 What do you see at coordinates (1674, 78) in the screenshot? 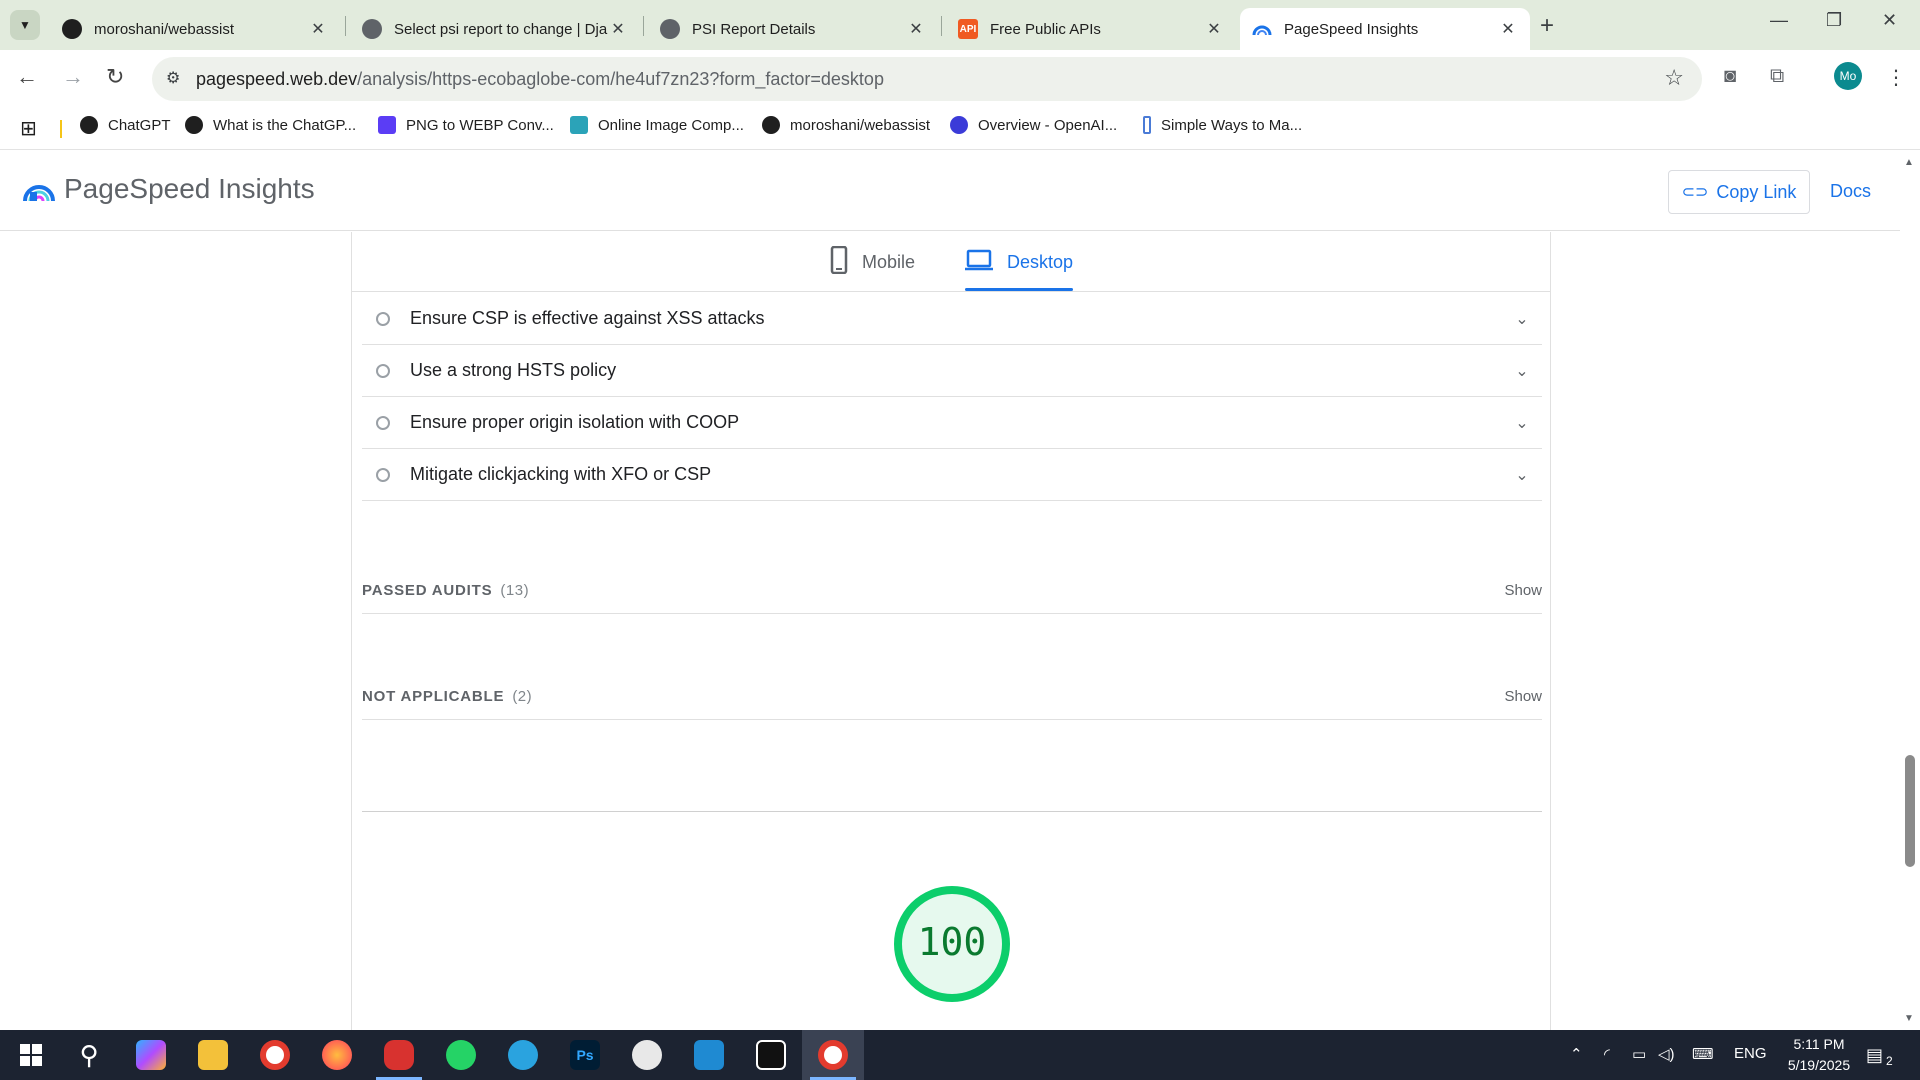
I see `bookmark-star-icon: ☆` at bounding box center [1674, 78].